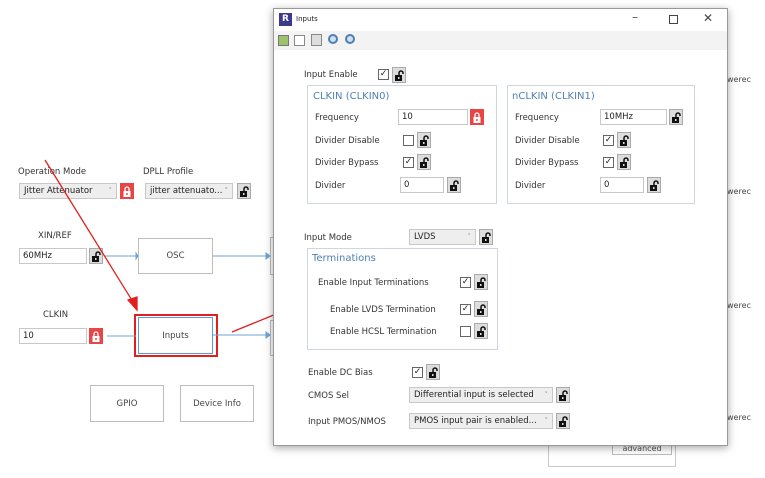  Describe the element at coordinates (442, 237) in the screenshot. I see `input-mode-select: LVDS ˅` at that location.